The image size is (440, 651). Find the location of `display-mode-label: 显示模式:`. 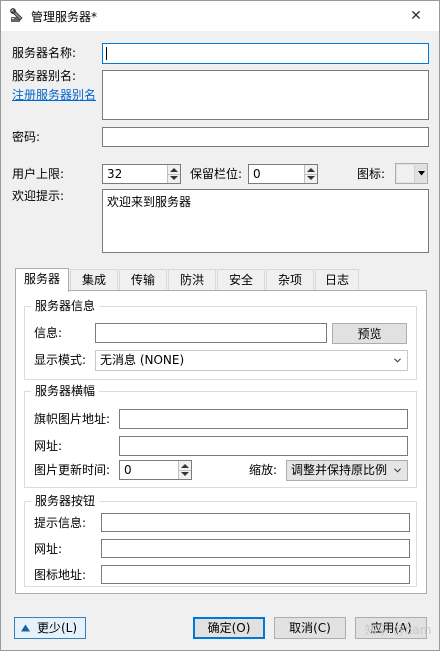

display-mode-label: 显示模式: is located at coordinates (60, 360).